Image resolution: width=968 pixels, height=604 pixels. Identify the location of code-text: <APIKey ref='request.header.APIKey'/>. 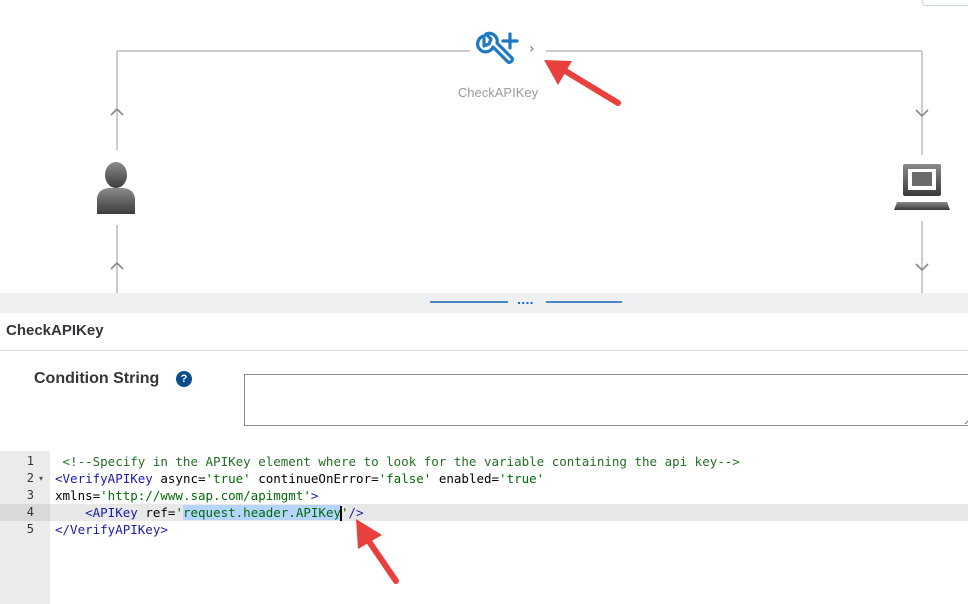
(209, 512).